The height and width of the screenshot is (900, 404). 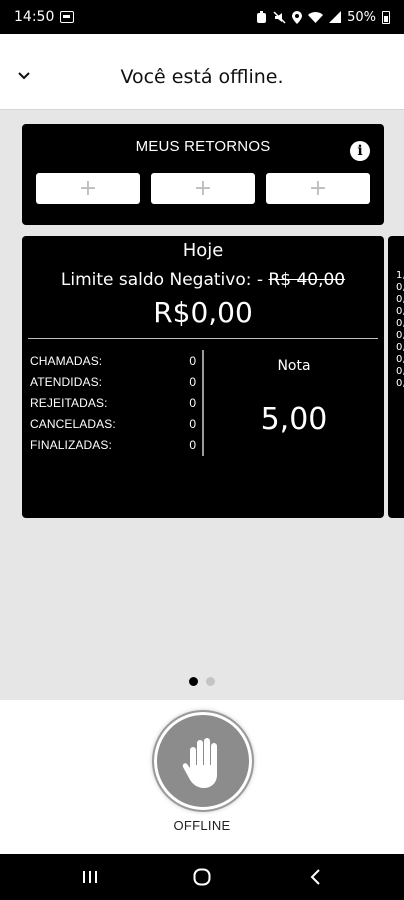 What do you see at coordinates (294, 366) in the screenshot?
I see `rating-label: Nota` at bounding box center [294, 366].